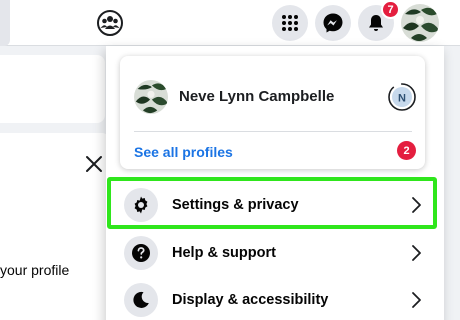 The image size is (460, 320). I want to click on menu-button, so click(290, 23).